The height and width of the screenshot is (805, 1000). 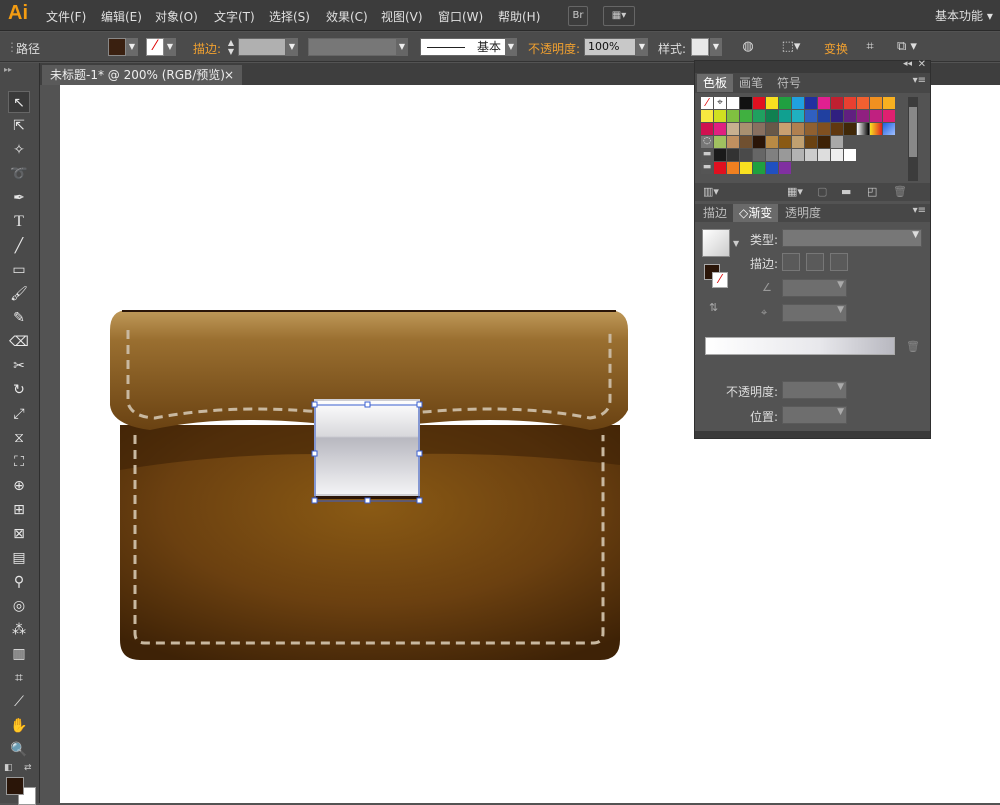 What do you see at coordinates (19, 174) in the screenshot?
I see `lasso-tool-icon: ➰` at bounding box center [19, 174].